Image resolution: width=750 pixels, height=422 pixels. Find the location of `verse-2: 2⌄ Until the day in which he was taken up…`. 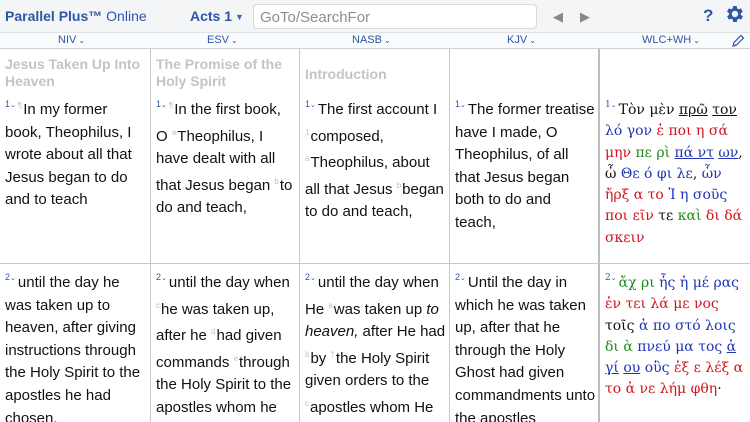

verse-2: 2⌄ Until the day in which he was taken up… is located at coordinates (526, 344).